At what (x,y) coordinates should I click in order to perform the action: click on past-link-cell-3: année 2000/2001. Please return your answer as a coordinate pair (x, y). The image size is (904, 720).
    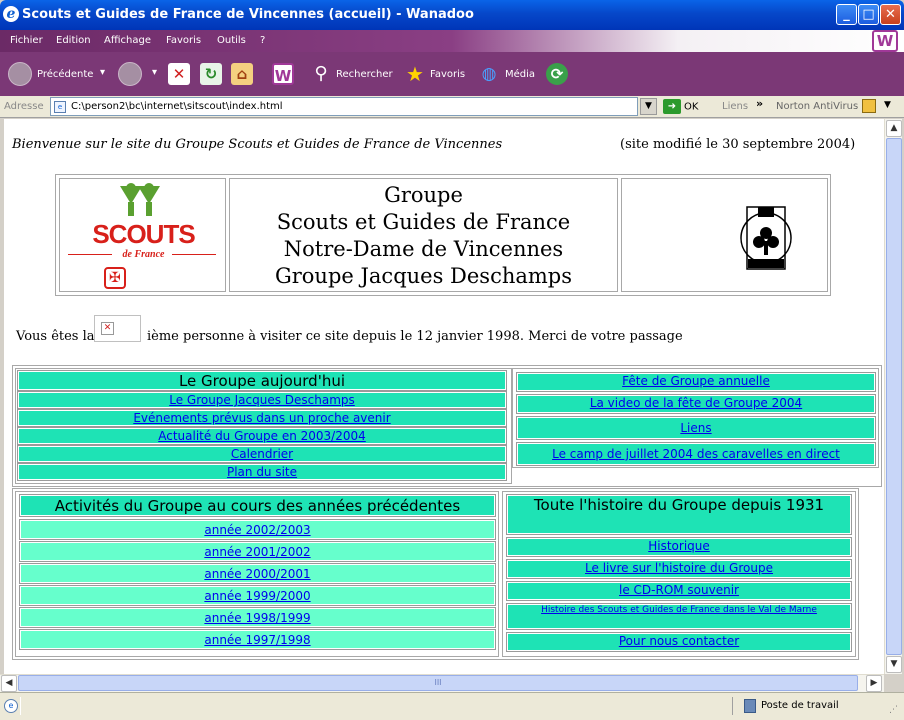
    Looking at the image, I should click on (257, 573).